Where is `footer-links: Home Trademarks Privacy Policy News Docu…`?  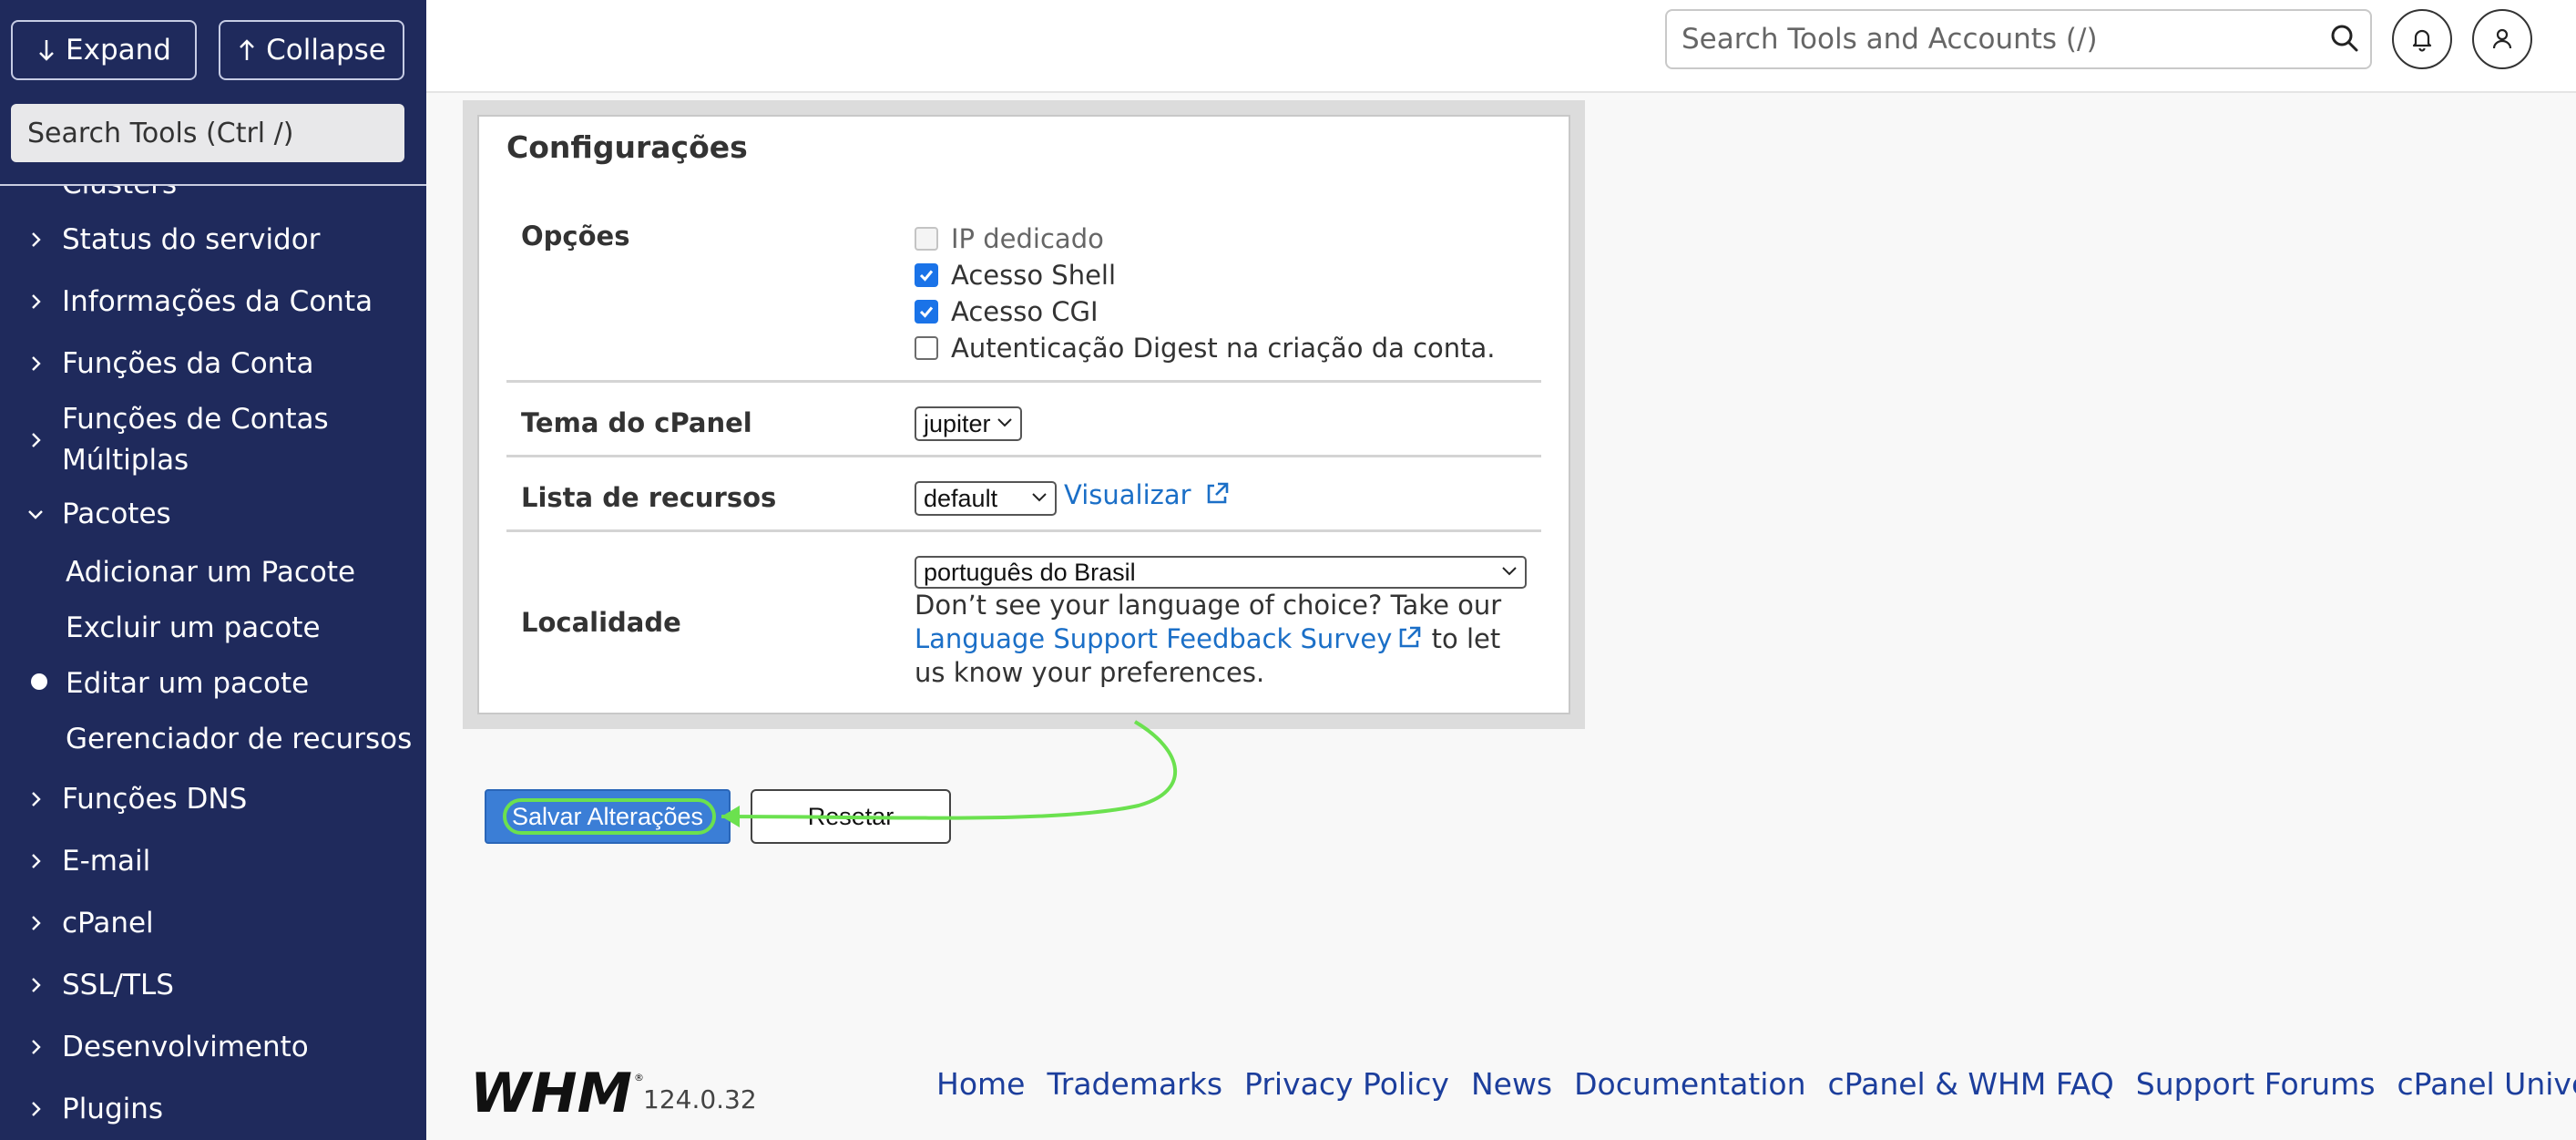
footer-links: Home Trademarks Privacy Policy News Docu… is located at coordinates (1756, 1084).